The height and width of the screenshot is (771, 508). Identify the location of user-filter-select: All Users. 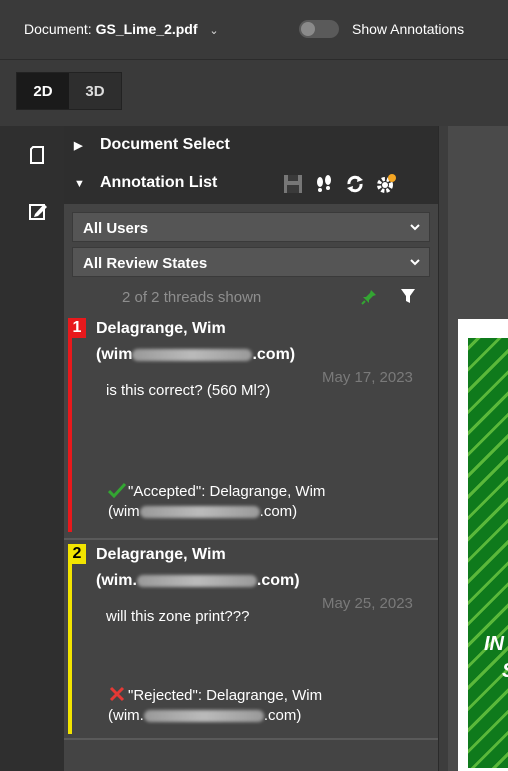
(251, 227).